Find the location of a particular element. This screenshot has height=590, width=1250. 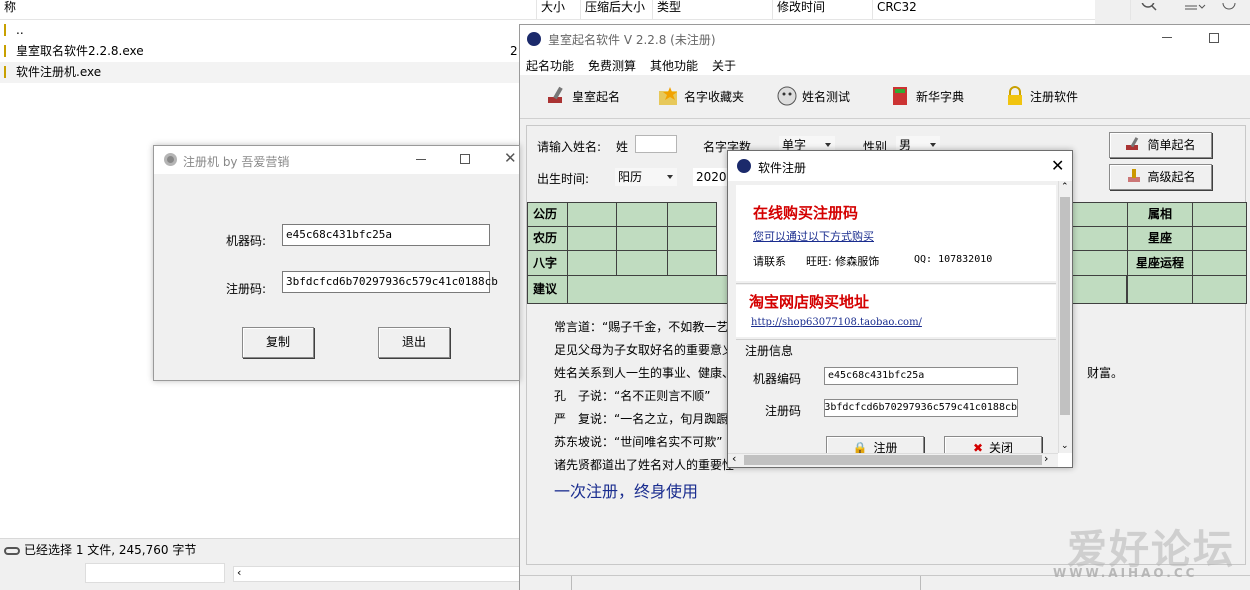

search-icon is located at coordinates (1150, 5).